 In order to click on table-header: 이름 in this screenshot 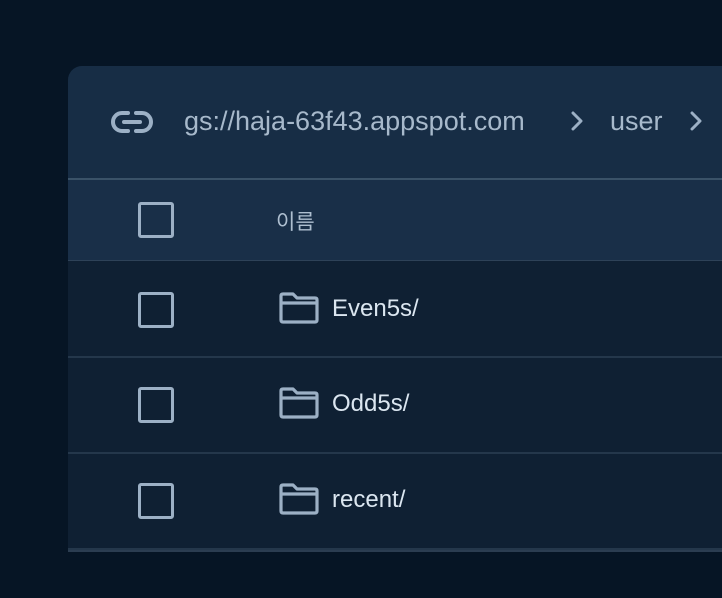, I will do `click(395, 220)`.